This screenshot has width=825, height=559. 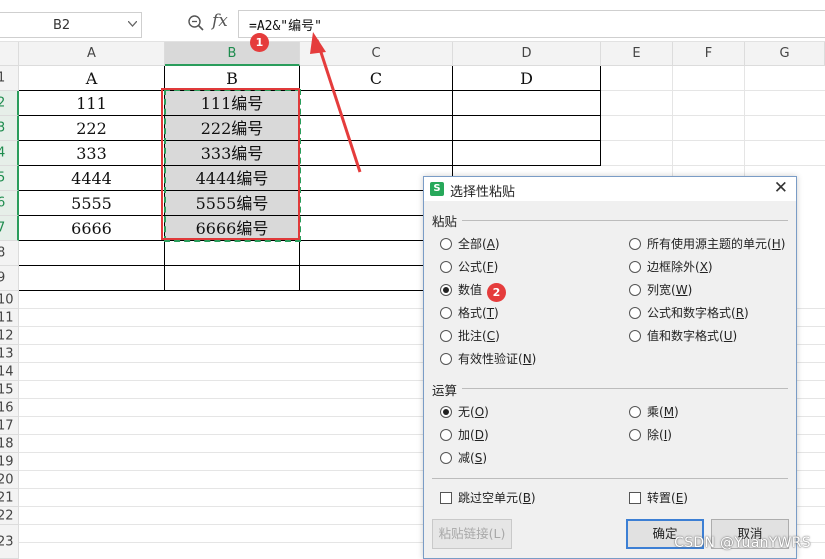 I want to click on highlight-box, so click(x=230, y=164).